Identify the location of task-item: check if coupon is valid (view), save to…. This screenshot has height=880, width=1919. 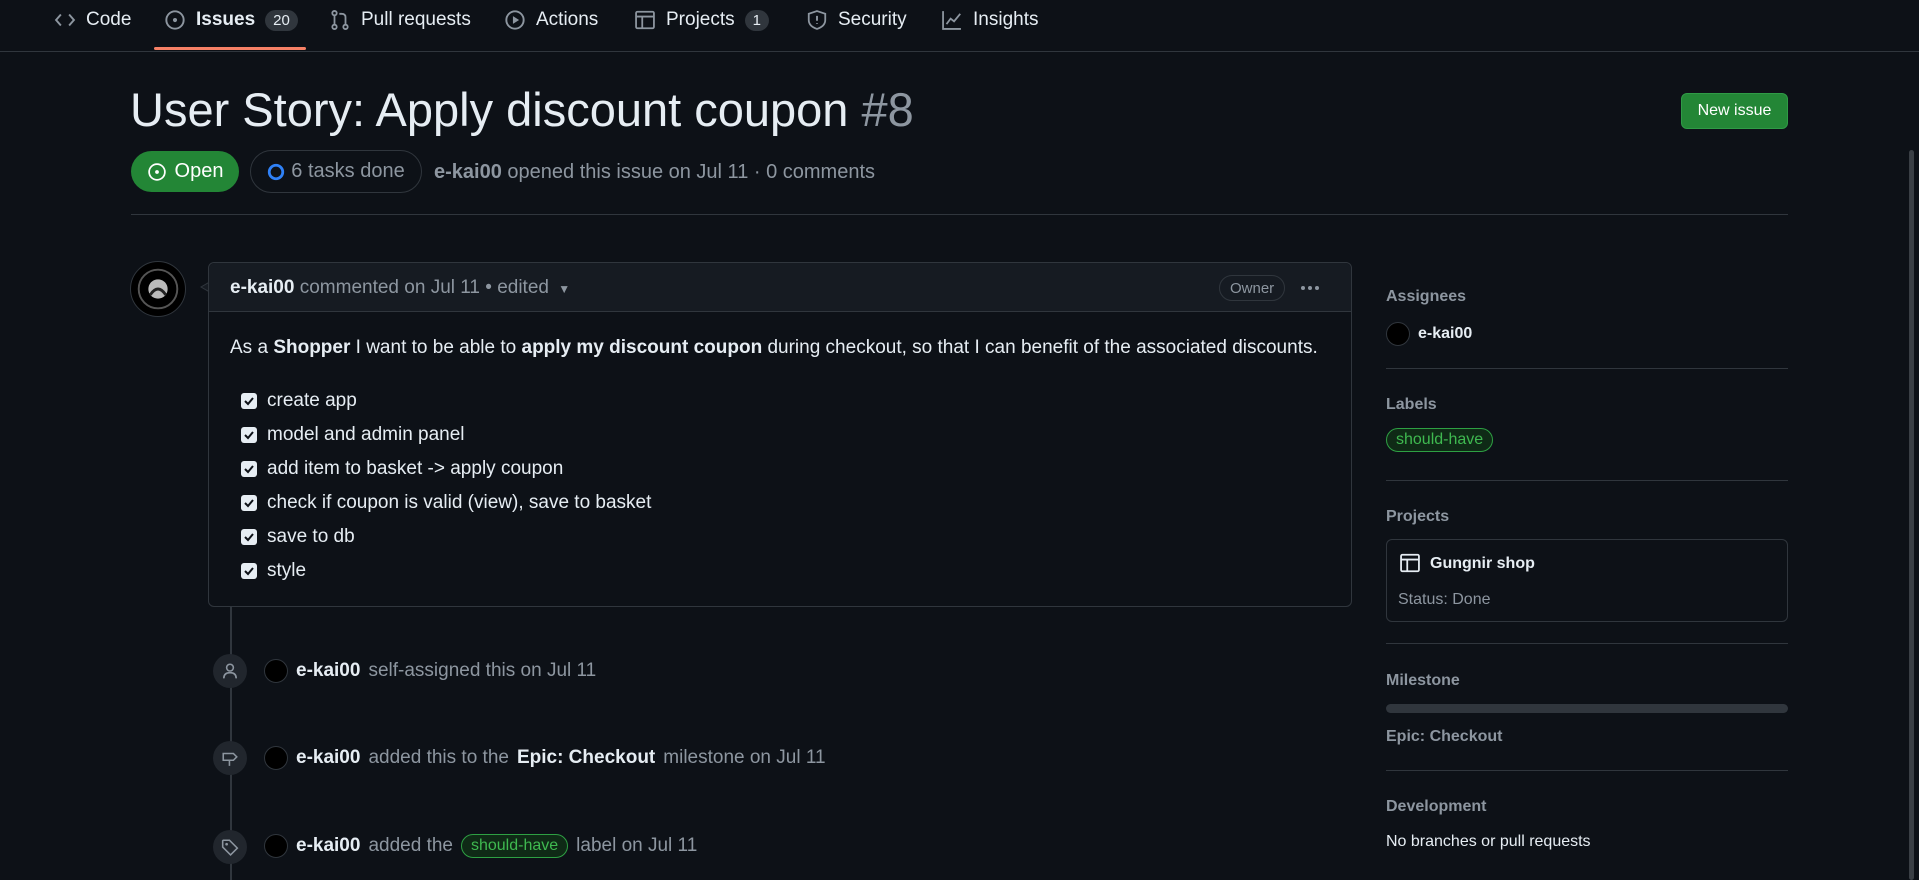
(446, 503).